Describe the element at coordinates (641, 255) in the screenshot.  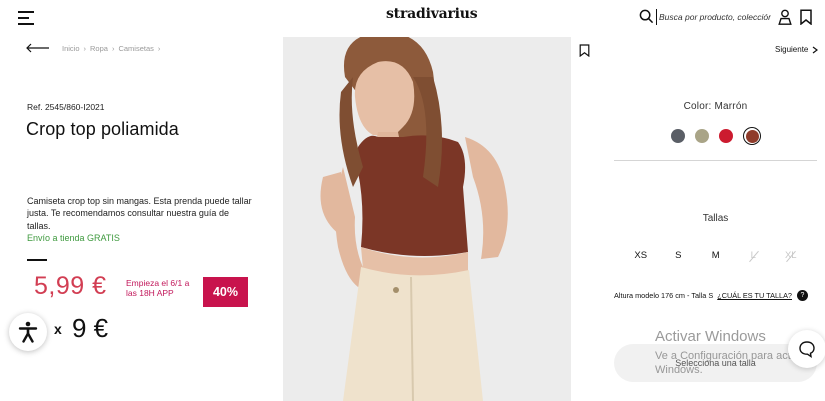
I see `size-option-xs: XS` at that location.